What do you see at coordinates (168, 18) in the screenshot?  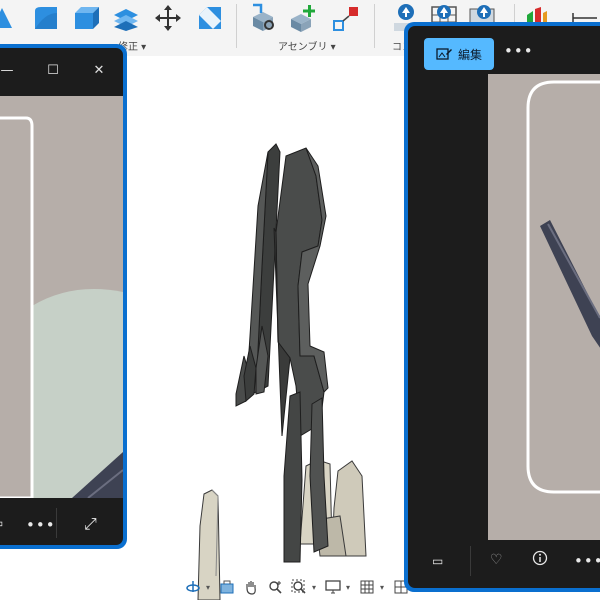 I see `move-icon` at bounding box center [168, 18].